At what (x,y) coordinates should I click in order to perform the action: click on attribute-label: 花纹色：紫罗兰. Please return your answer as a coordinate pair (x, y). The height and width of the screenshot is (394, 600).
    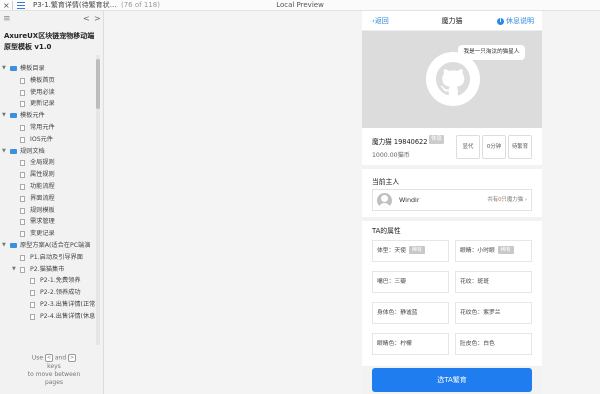
    Looking at the image, I should click on (480, 313).